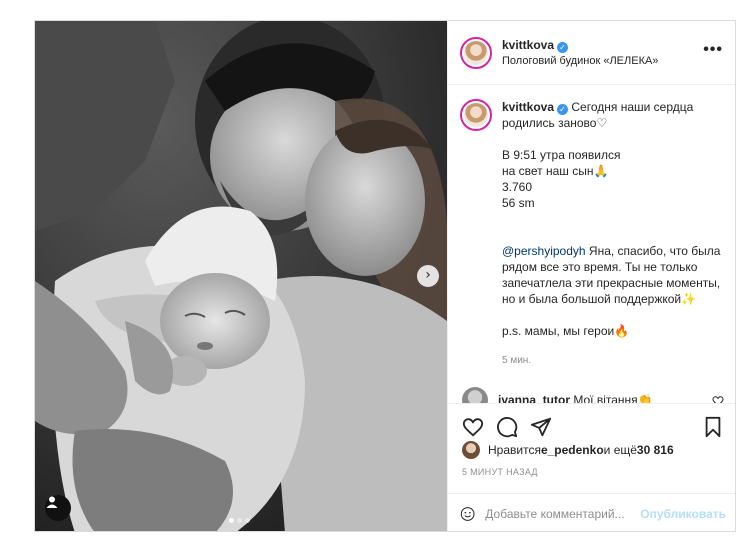 The width and height of the screenshot is (740, 536). What do you see at coordinates (544, 251) in the screenshot?
I see `mention-link: @pershyipodyh` at bounding box center [544, 251].